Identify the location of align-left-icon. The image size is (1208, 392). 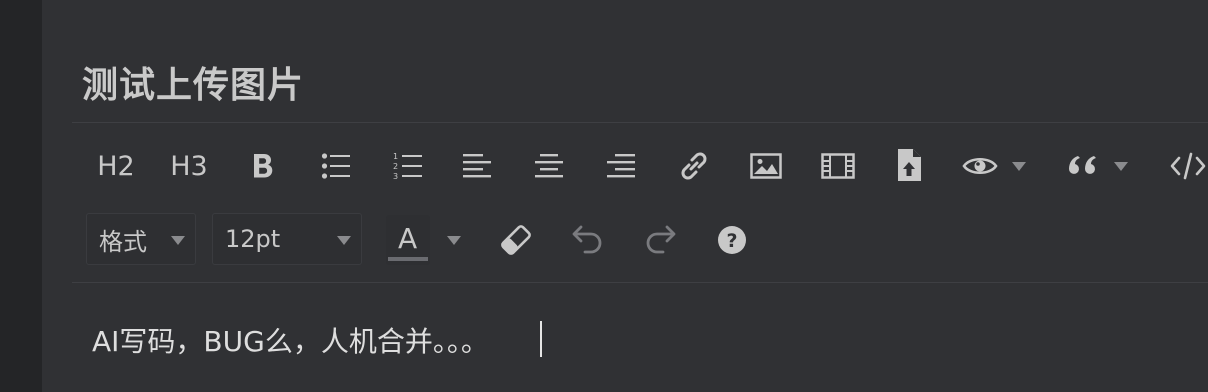
(477, 166).